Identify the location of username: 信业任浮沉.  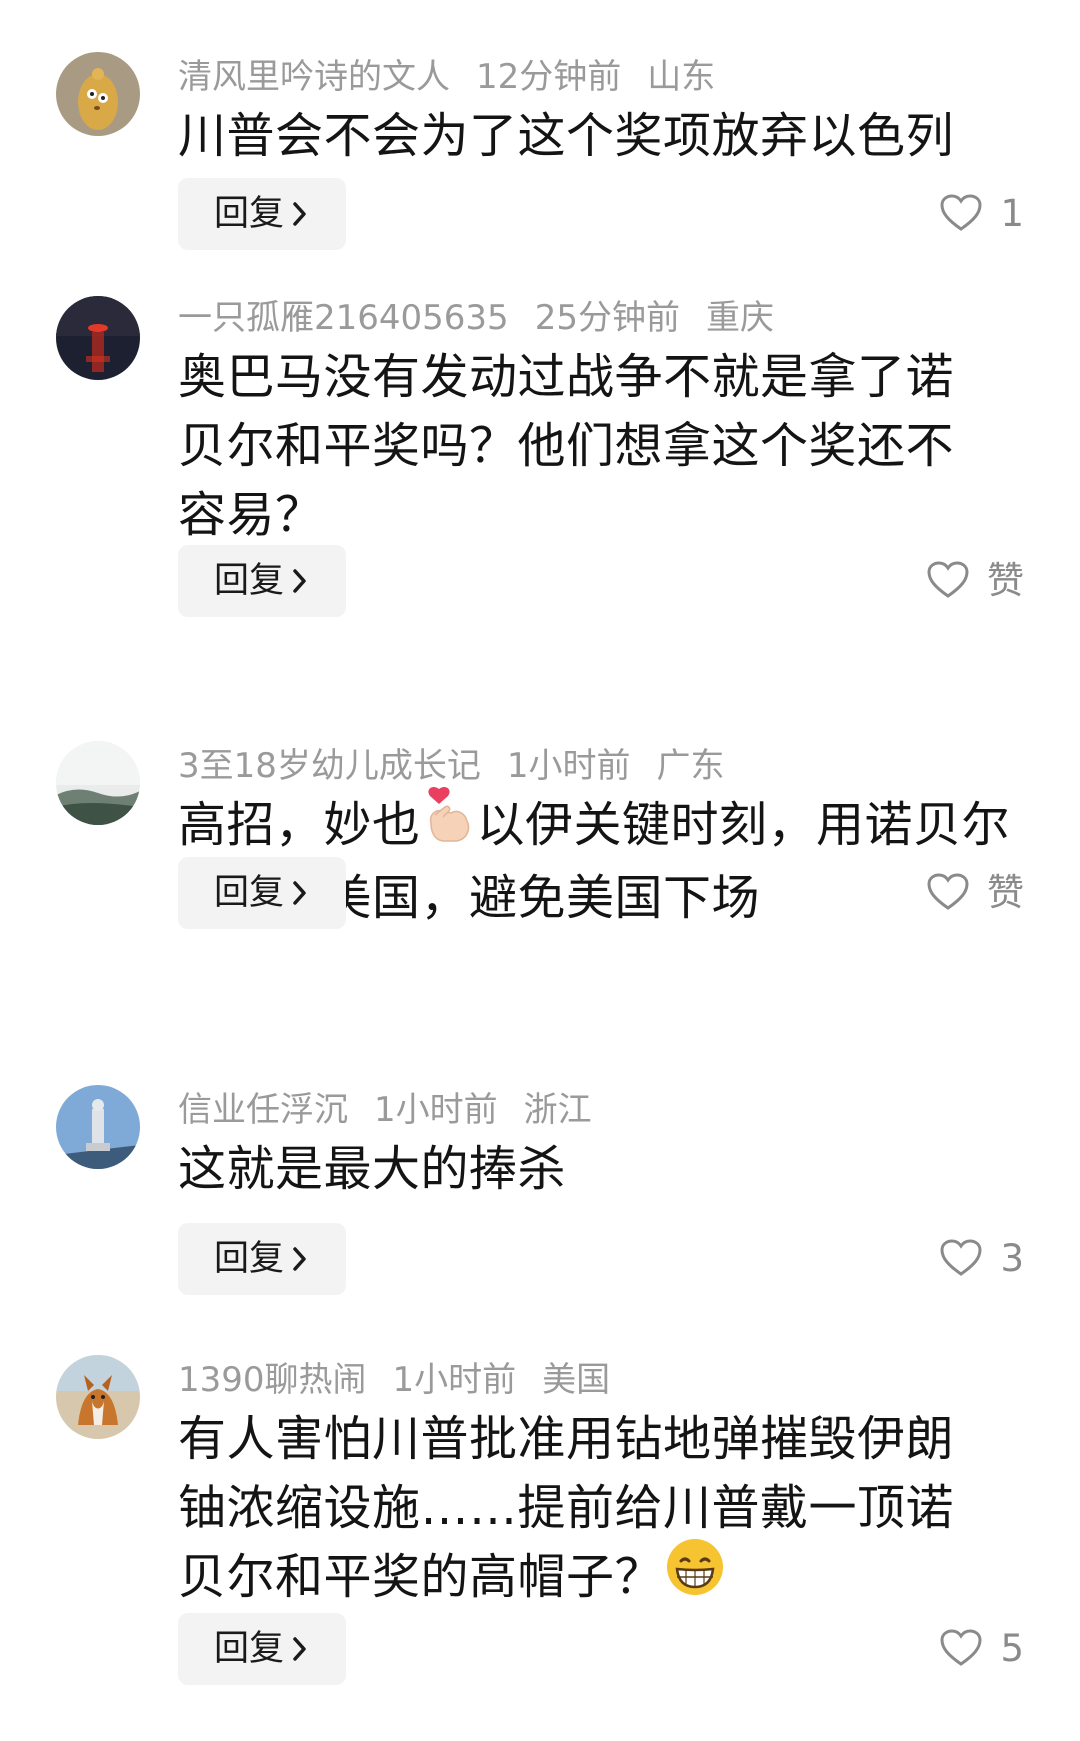
(263, 1110).